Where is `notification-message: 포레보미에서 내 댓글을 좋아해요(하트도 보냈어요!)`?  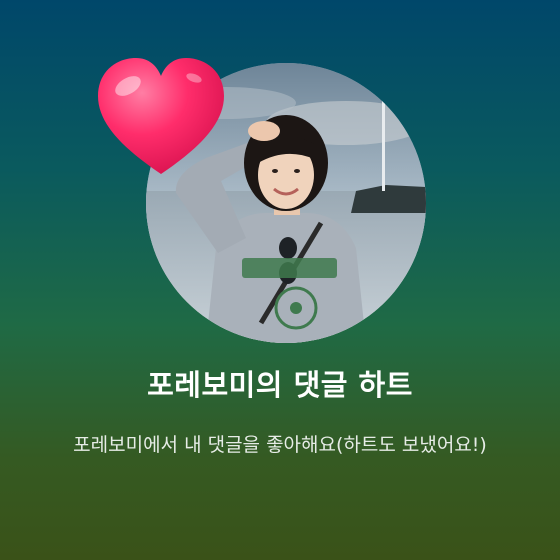
notification-message: 포레보미에서 내 댓글을 좋아해요(하트도 보냈어요!) is located at coordinates (280, 445).